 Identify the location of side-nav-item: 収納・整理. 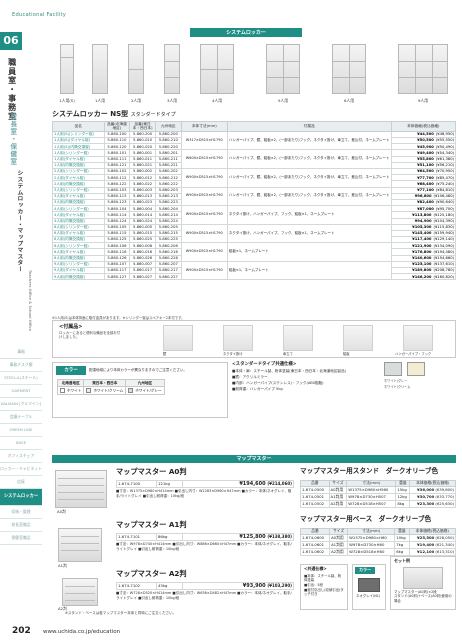
(21, 512).